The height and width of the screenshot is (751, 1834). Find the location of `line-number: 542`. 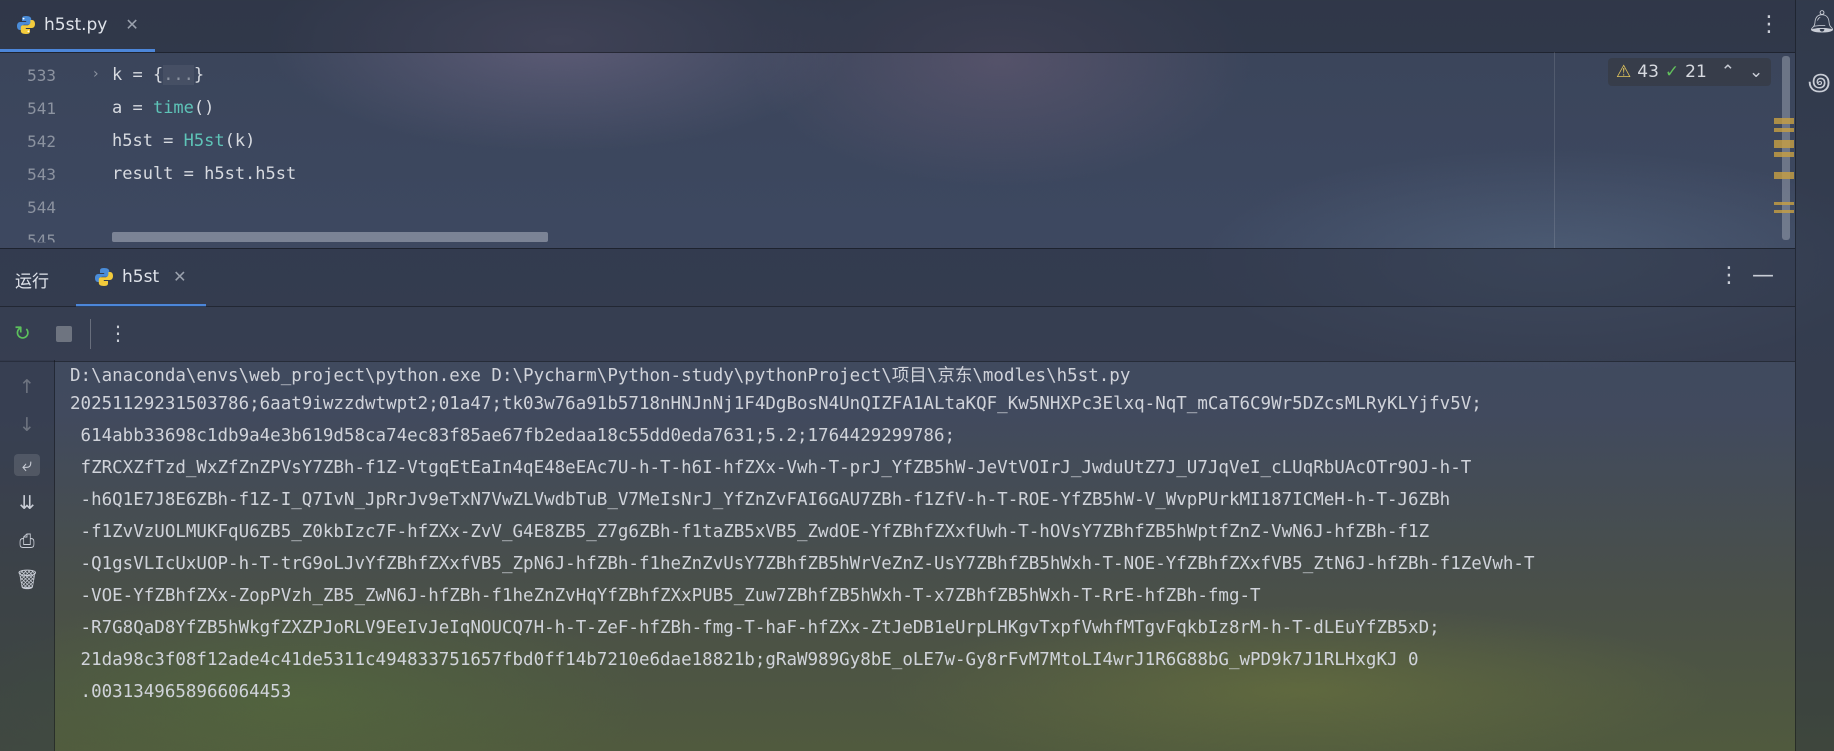

line-number: 542 is located at coordinates (41, 141).